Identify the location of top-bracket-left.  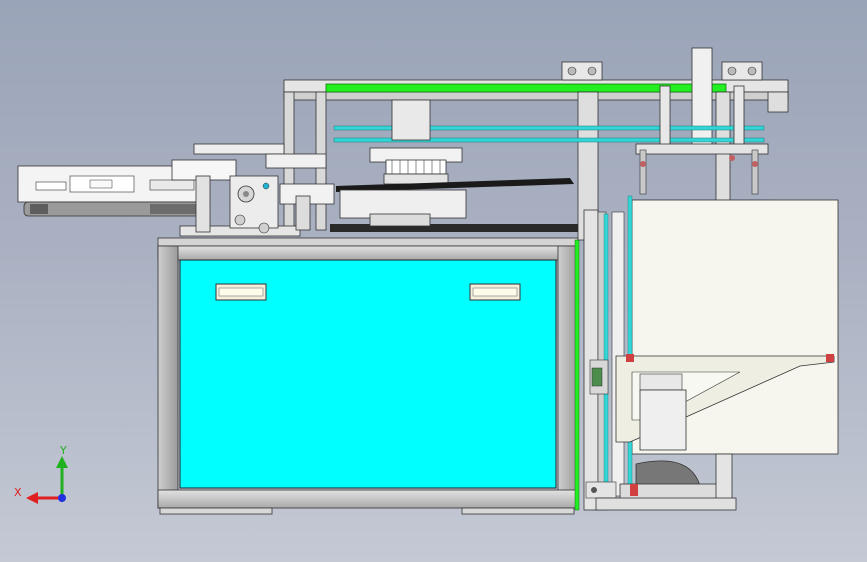
(582, 71).